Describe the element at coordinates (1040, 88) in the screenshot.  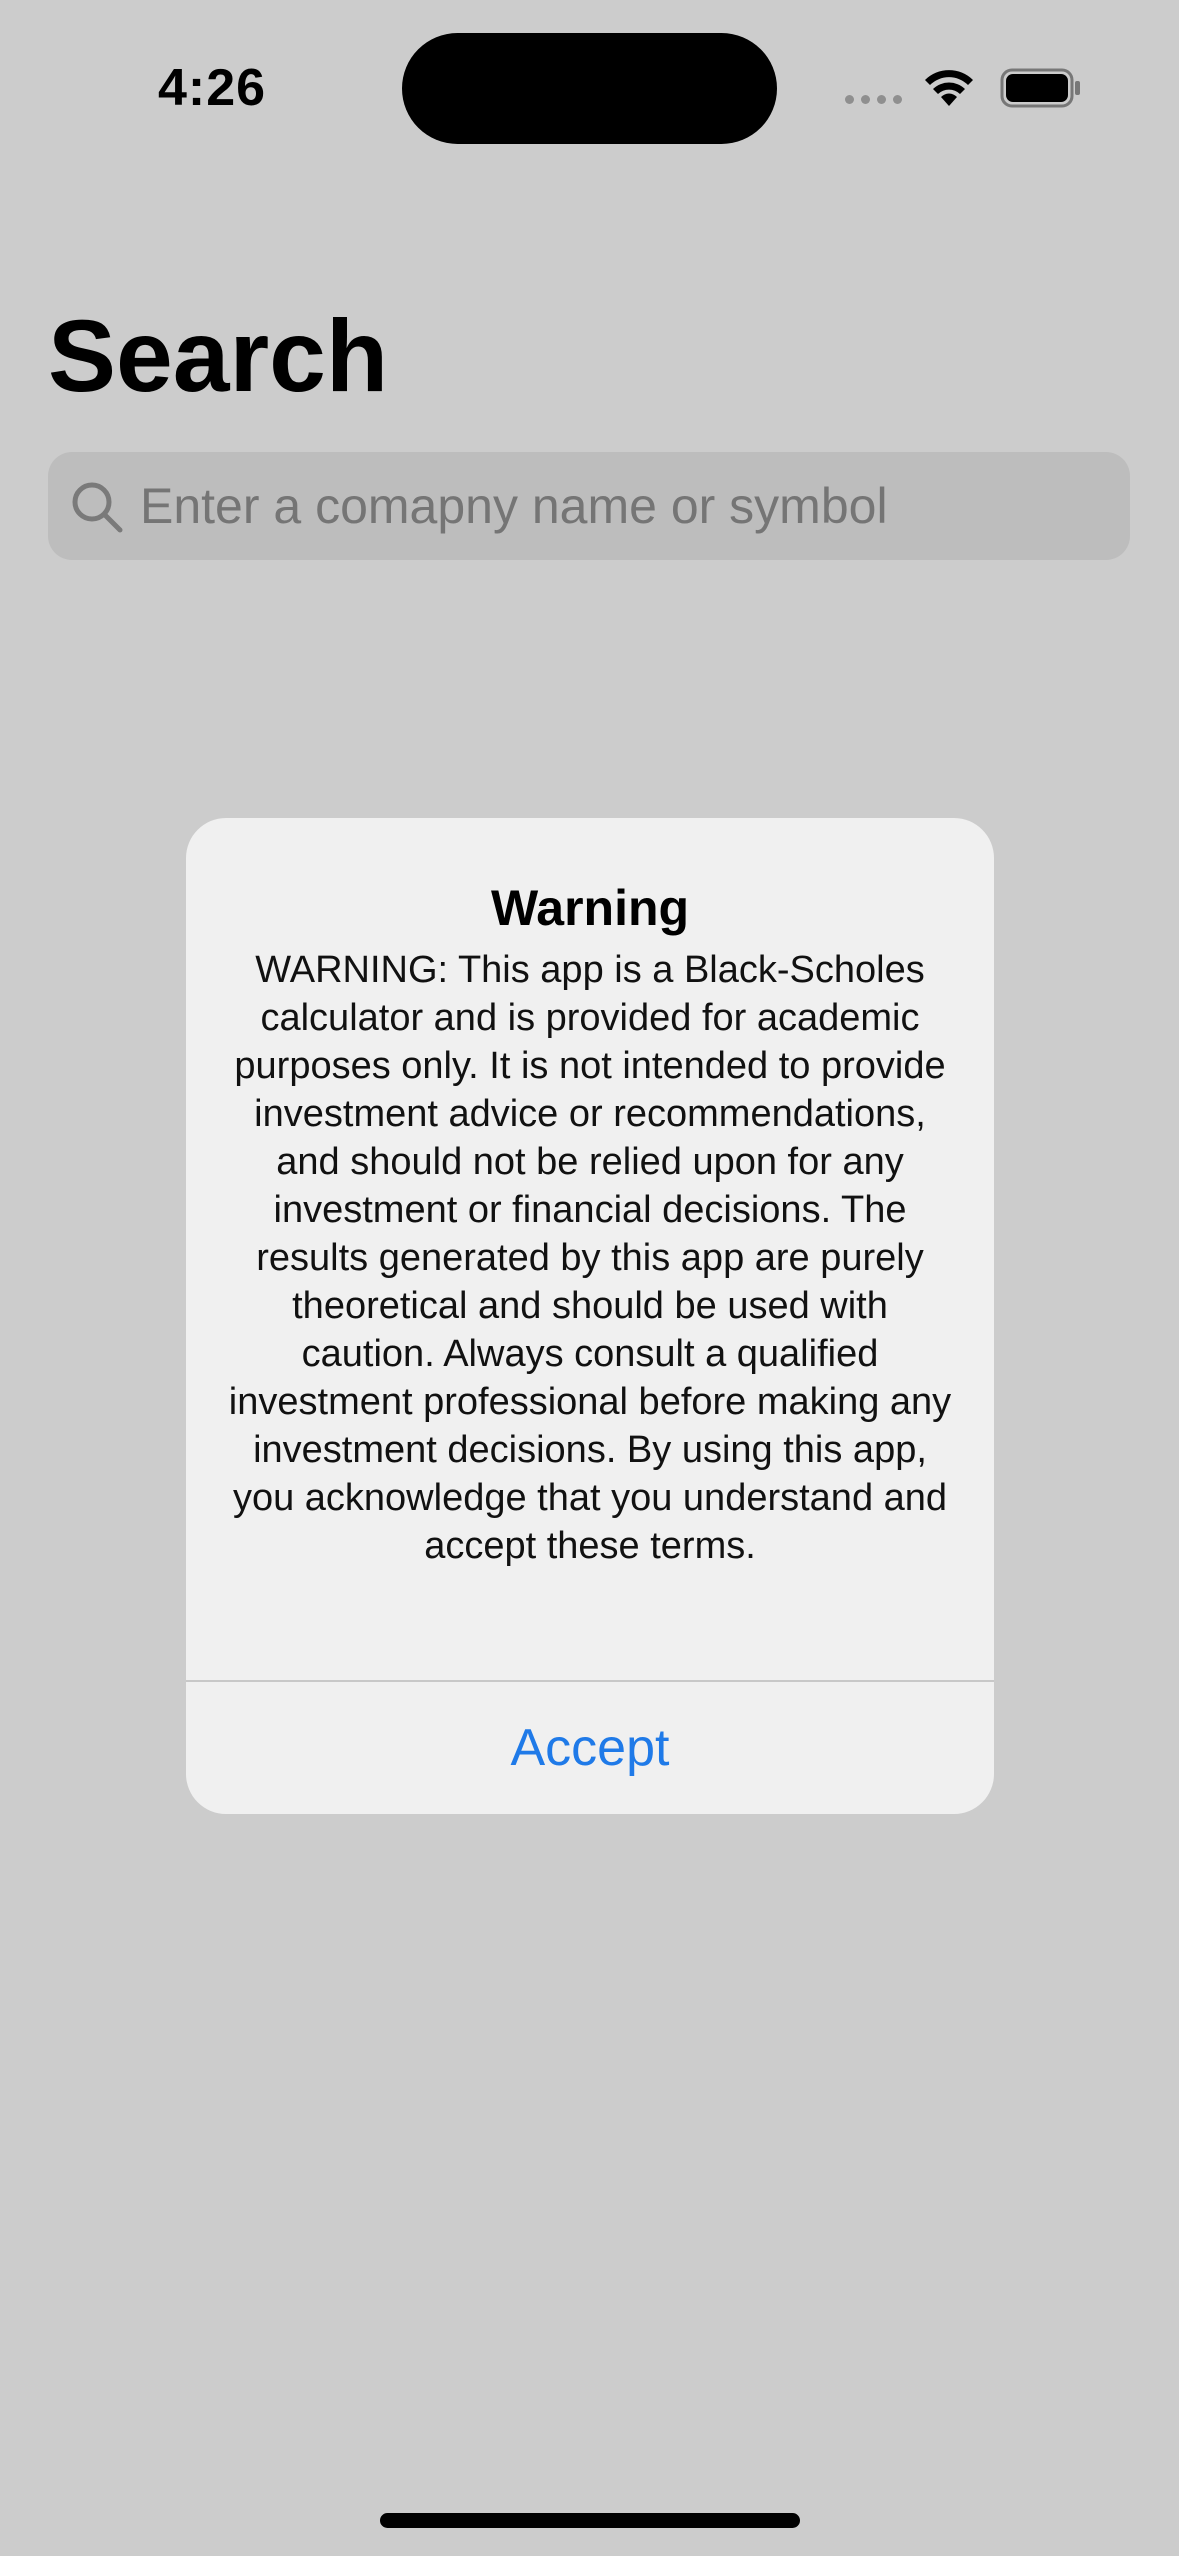
I see `battery-icon` at that location.